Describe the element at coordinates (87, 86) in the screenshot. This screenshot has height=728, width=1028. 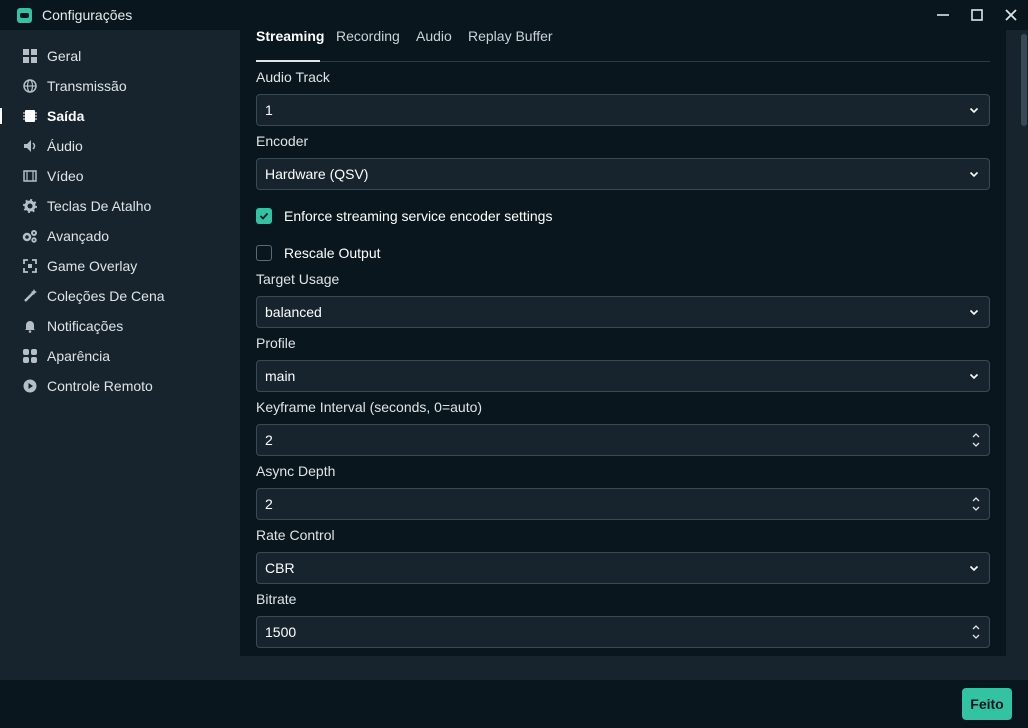
I see `sidebar-item-label: Transmissão` at that location.